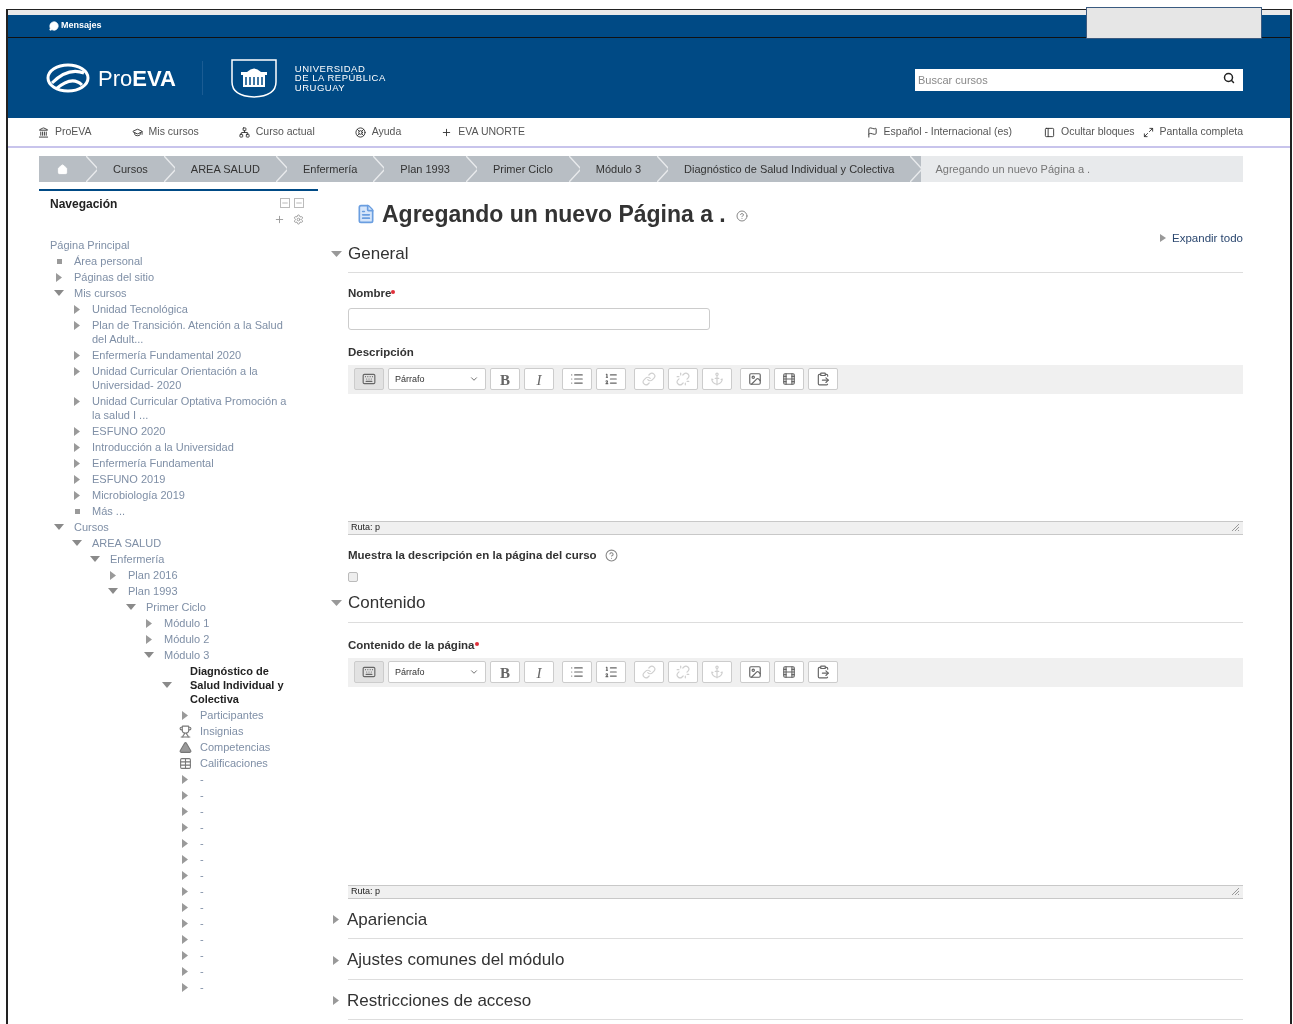  Describe the element at coordinates (276, 132) in the screenshot. I see `nav-link: Curso actual` at that location.